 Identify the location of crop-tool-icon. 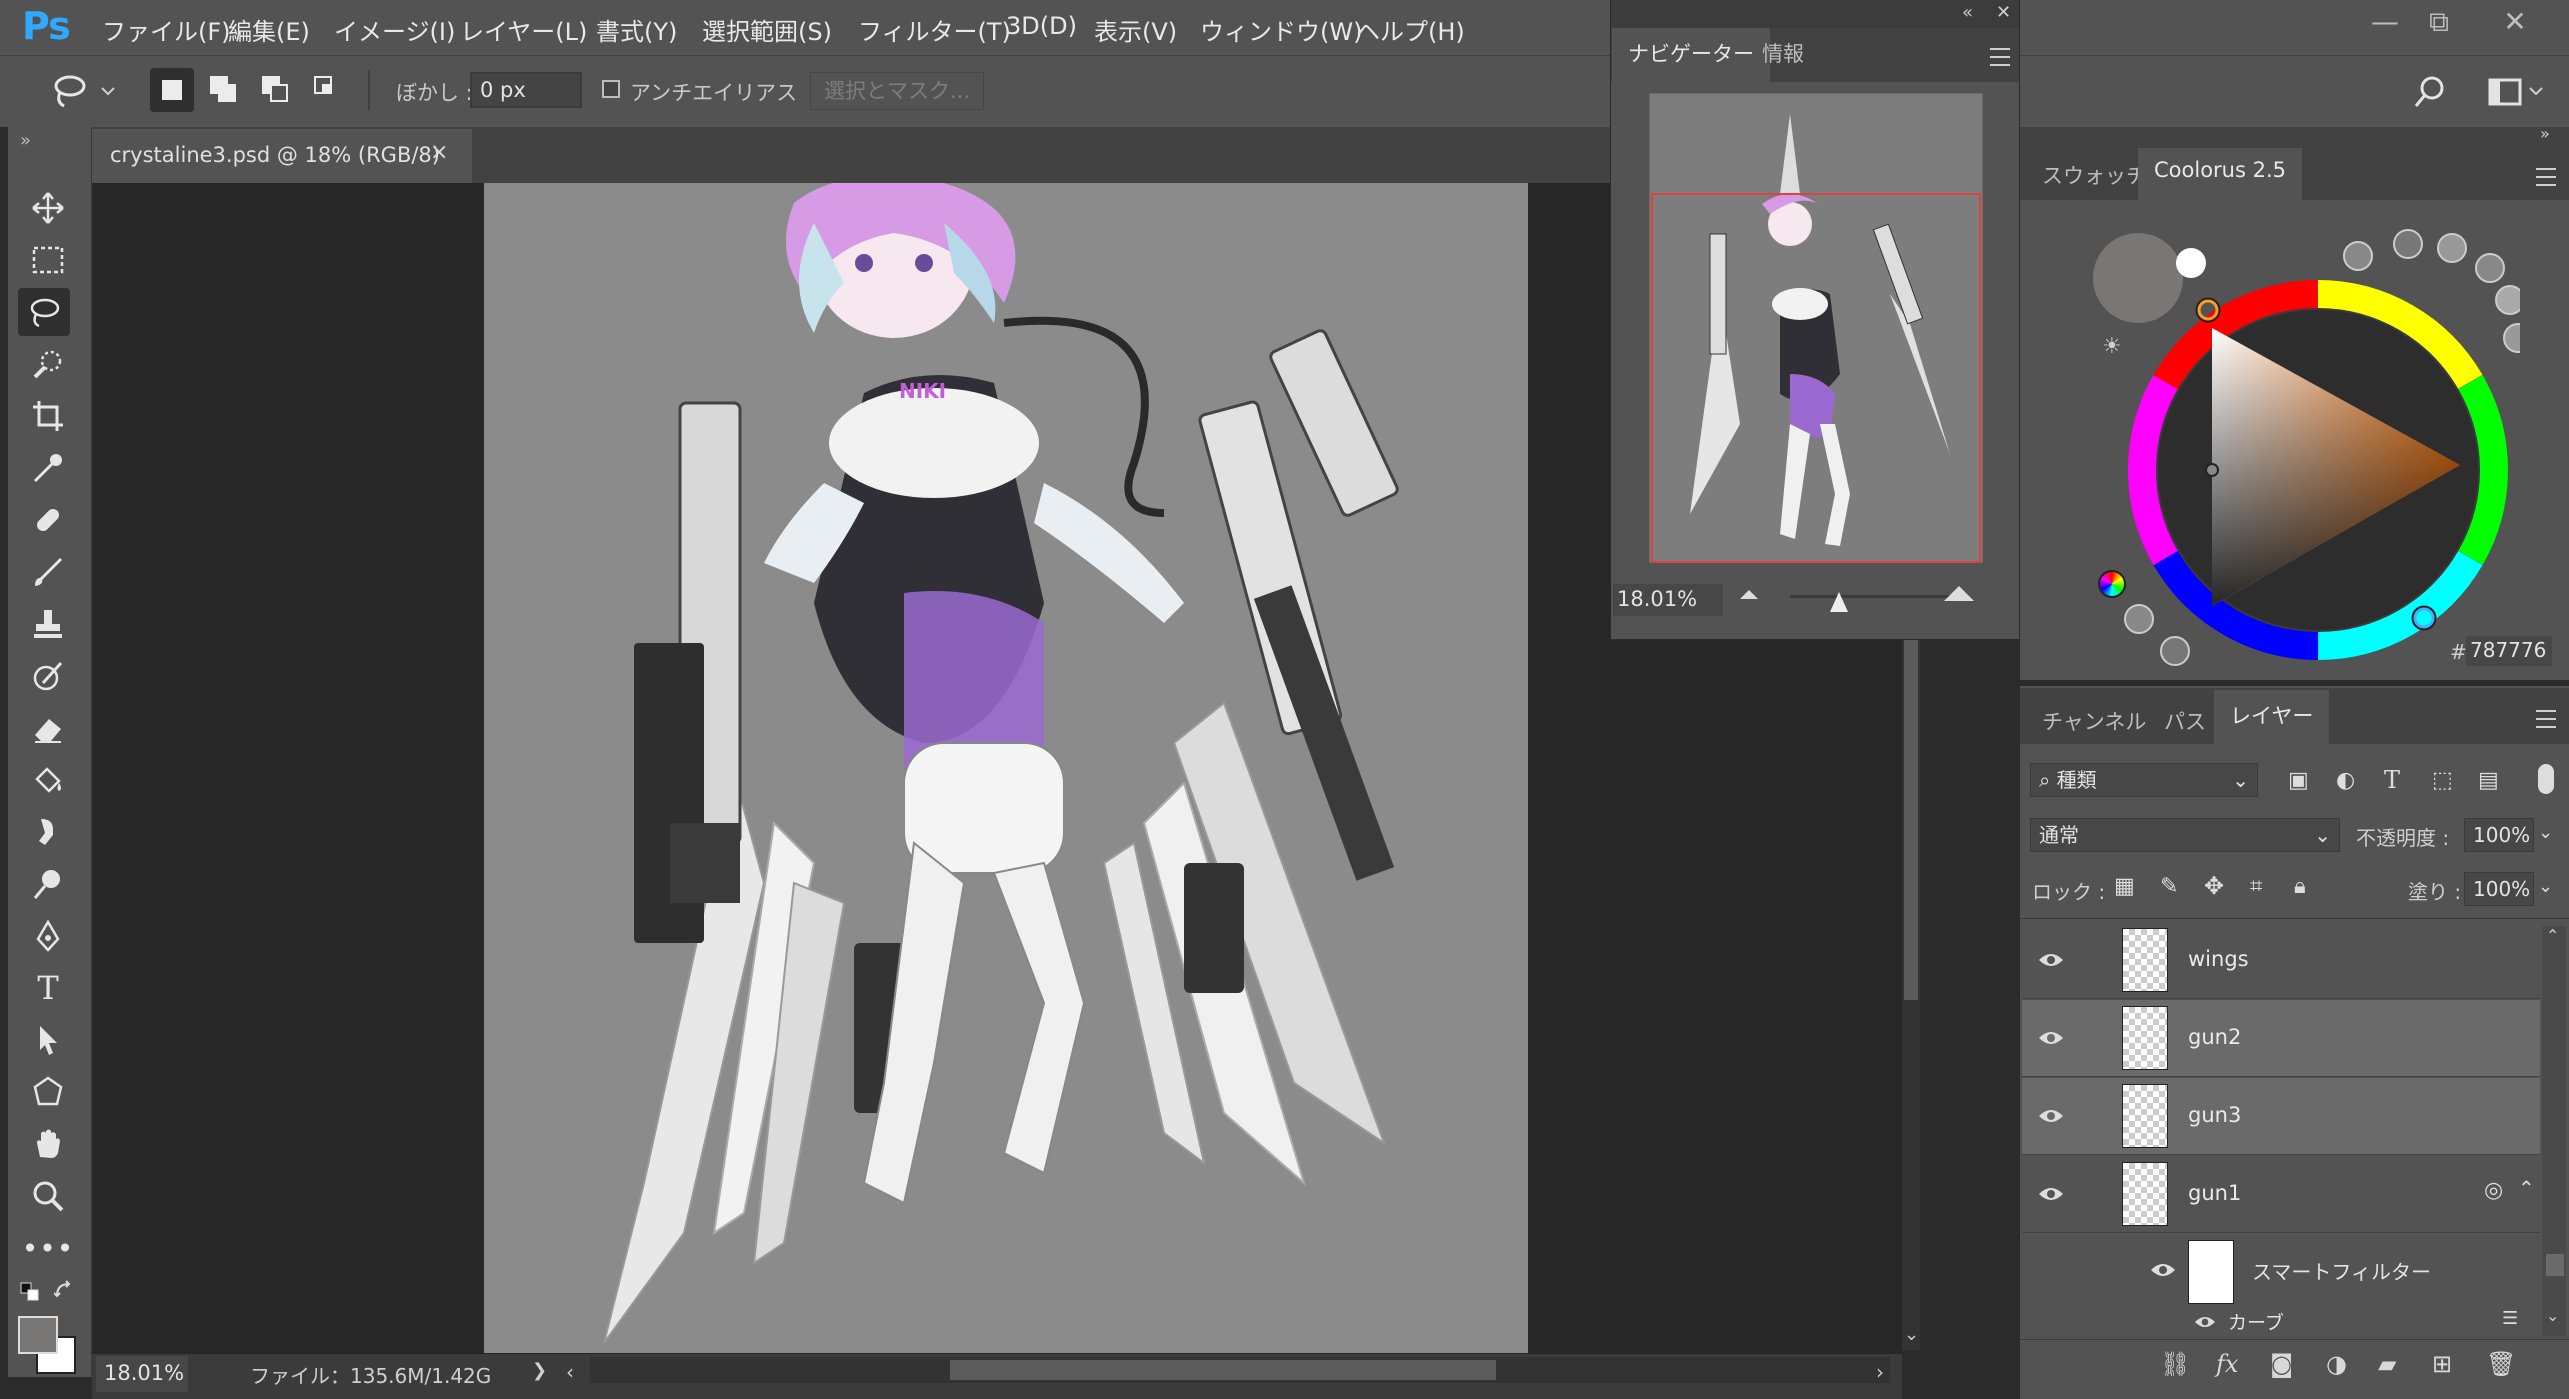
(48, 416).